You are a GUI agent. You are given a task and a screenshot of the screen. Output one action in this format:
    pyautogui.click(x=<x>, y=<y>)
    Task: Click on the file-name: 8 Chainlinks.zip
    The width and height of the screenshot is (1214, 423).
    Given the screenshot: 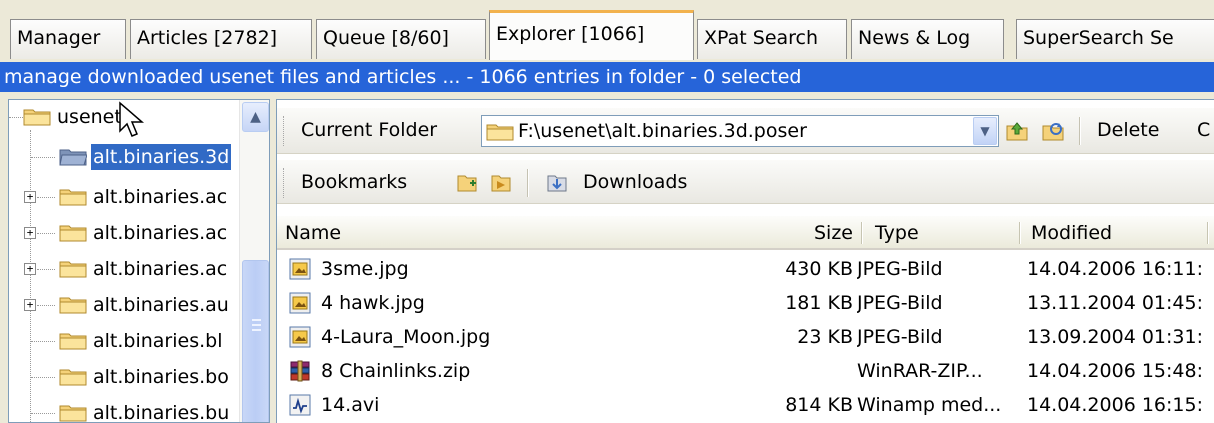 What is the action you would take?
    pyautogui.click(x=396, y=371)
    